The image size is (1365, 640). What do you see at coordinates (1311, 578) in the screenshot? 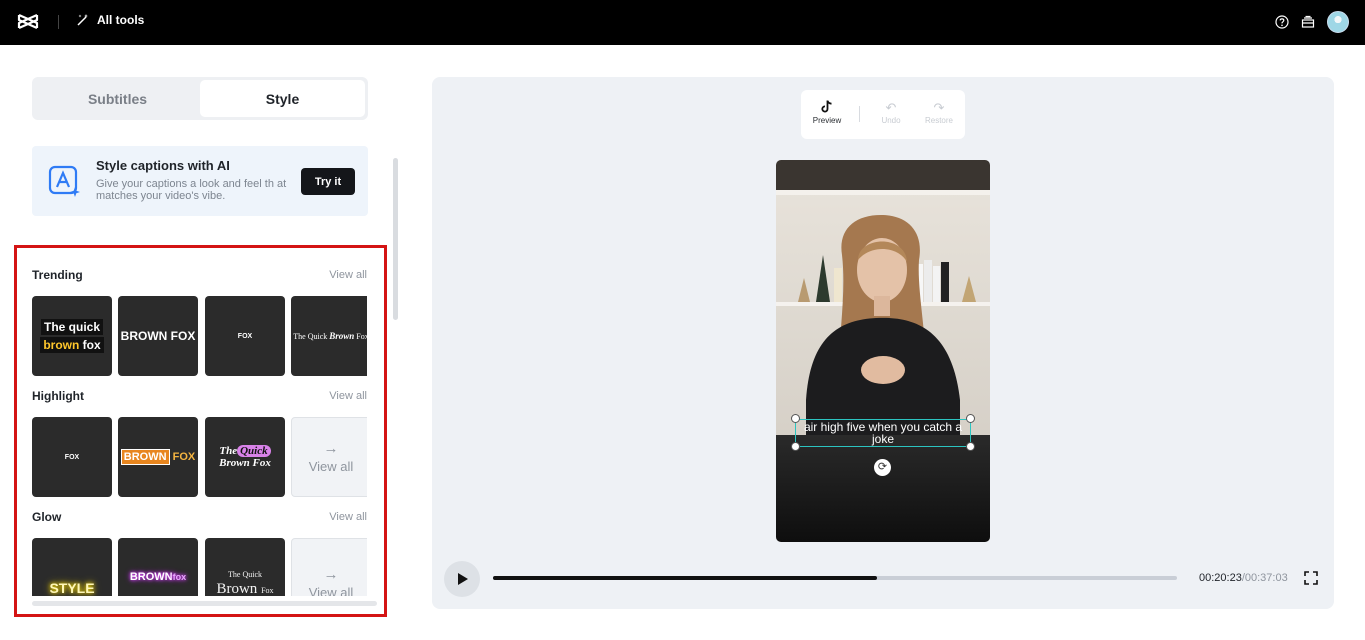
I see `fullscreen-icon` at bounding box center [1311, 578].